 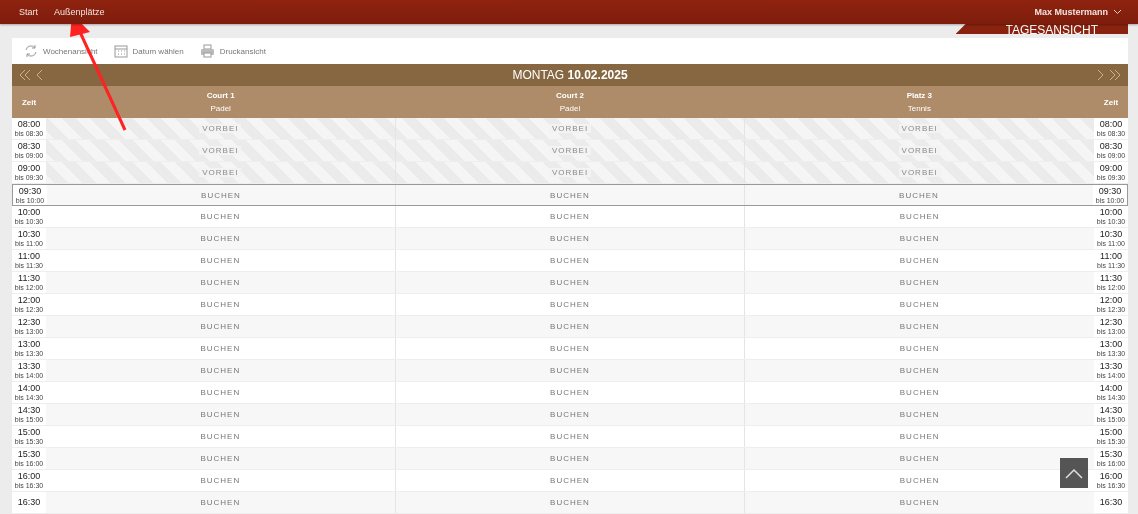 What do you see at coordinates (919, 95) in the screenshot?
I see `court-name: Platz 3` at bounding box center [919, 95].